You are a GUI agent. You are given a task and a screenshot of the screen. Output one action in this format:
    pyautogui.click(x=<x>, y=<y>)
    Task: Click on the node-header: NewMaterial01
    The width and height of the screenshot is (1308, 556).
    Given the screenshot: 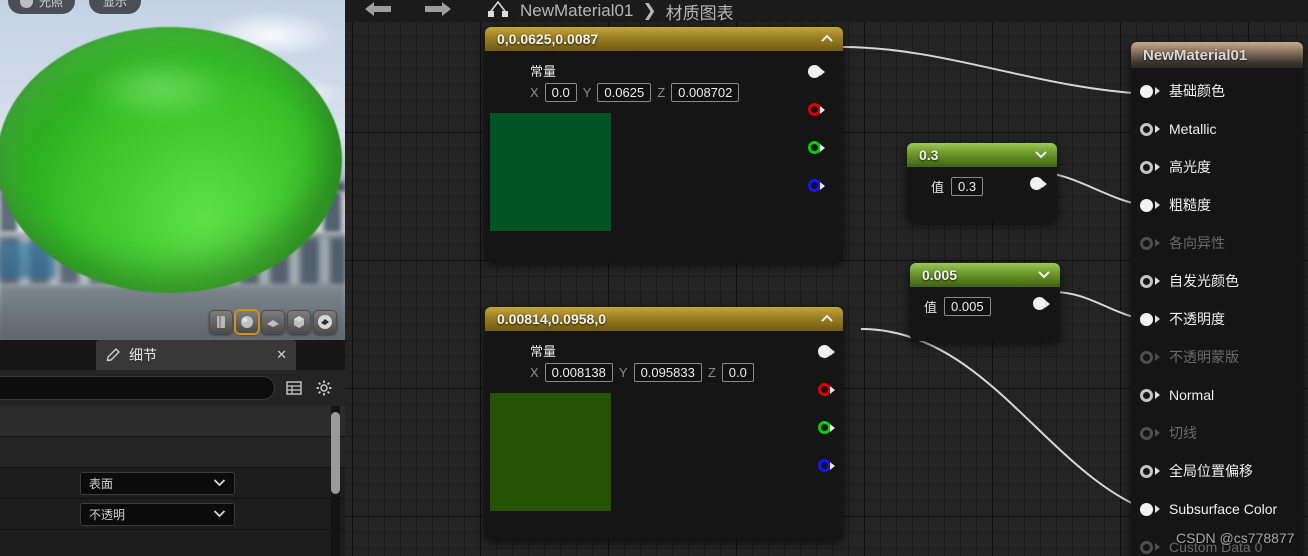 What is the action you would take?
    pyautogui.click(x=1217, y=55)
    